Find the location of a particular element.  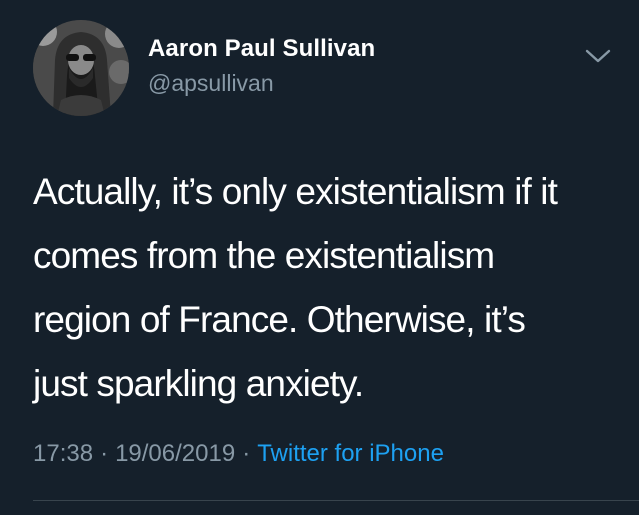

profile-photo-icon is located at coordinates (81, 68).